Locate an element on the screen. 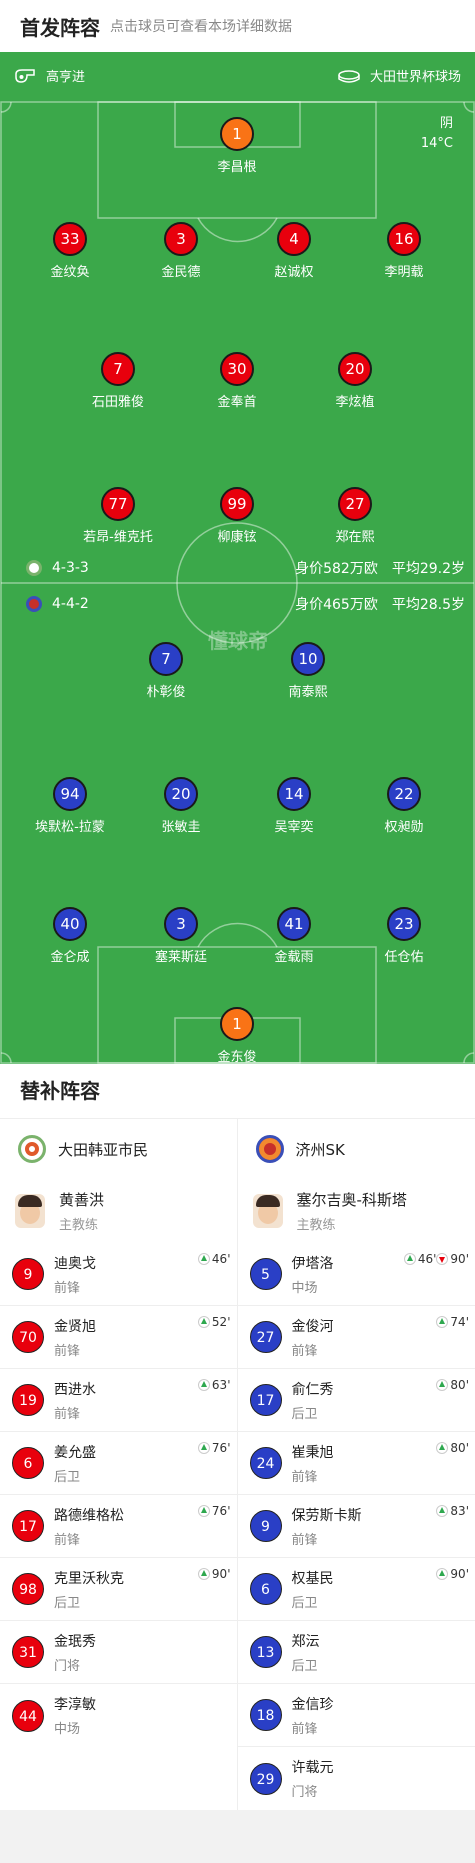  coach-avatar is located at coordinates (267, 1211).